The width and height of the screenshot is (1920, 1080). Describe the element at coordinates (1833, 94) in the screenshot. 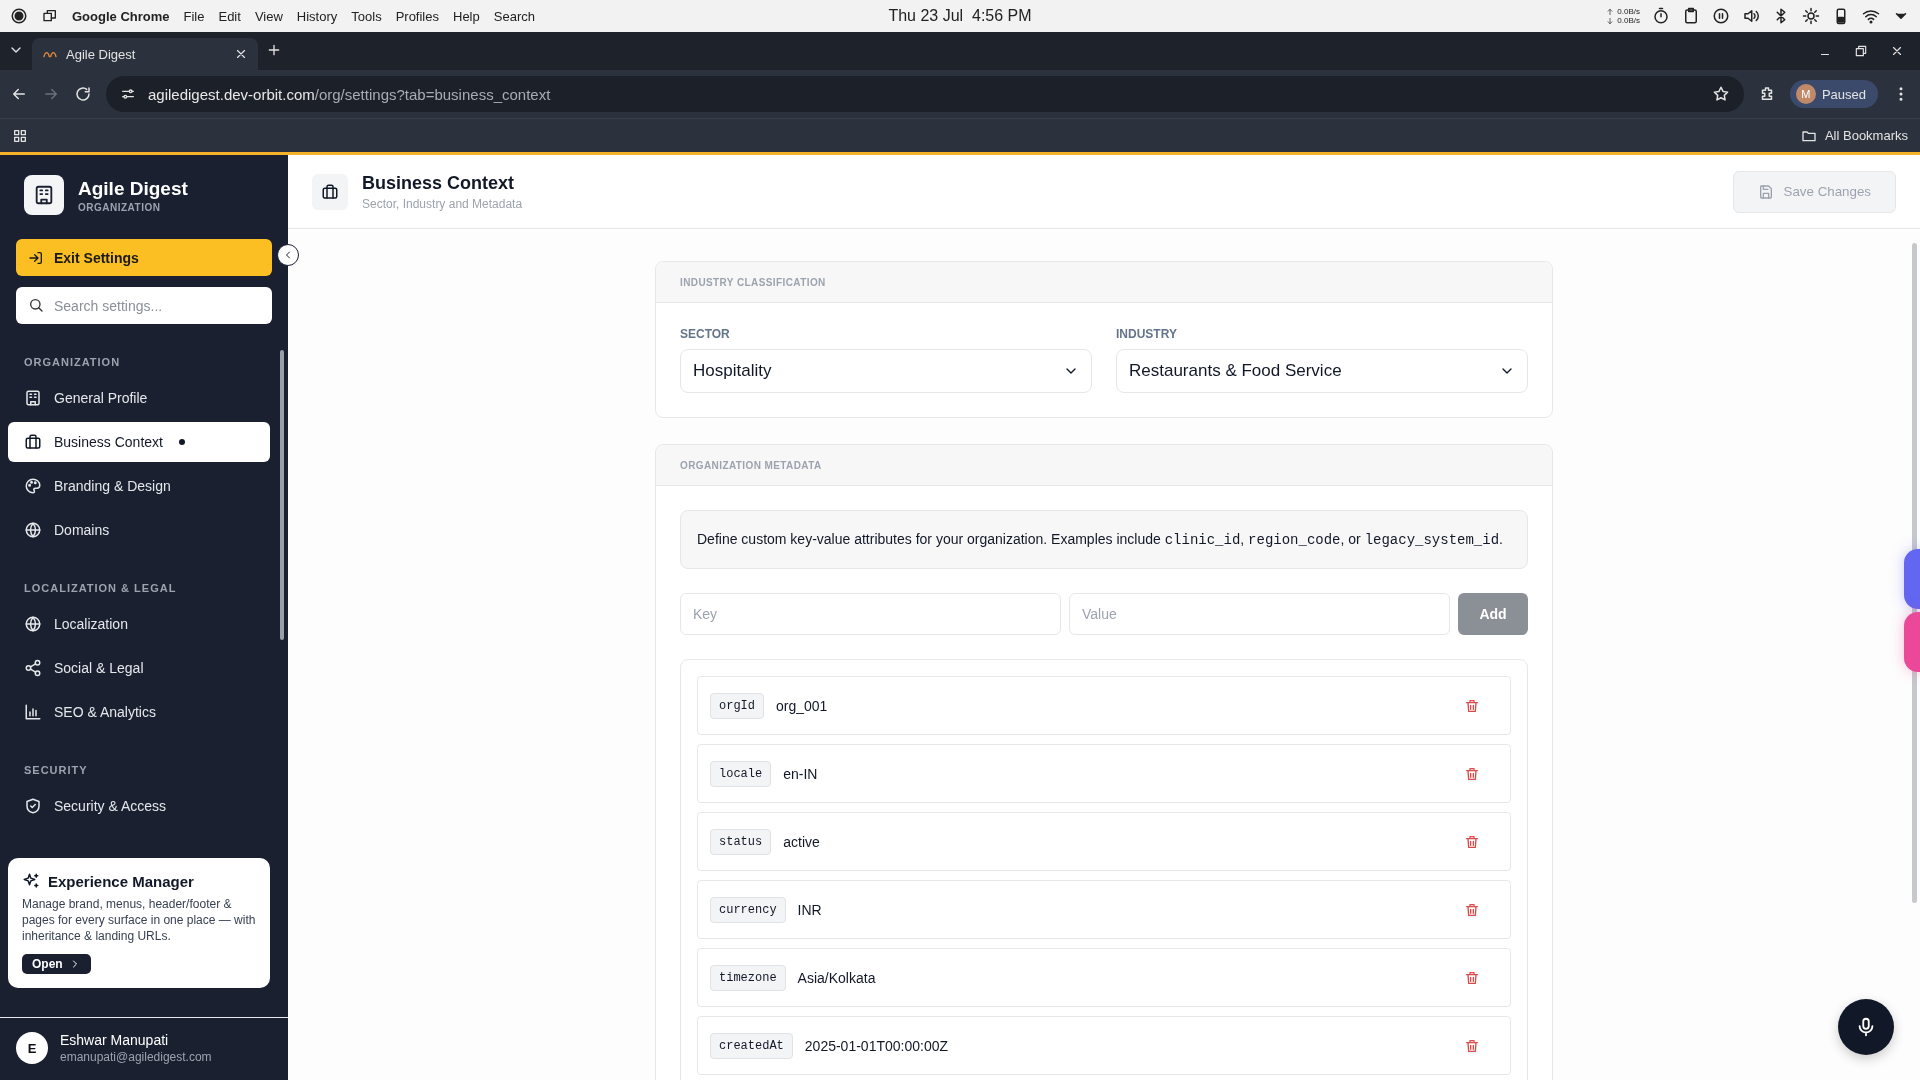

I see `profile-button: M Paused` at that location.